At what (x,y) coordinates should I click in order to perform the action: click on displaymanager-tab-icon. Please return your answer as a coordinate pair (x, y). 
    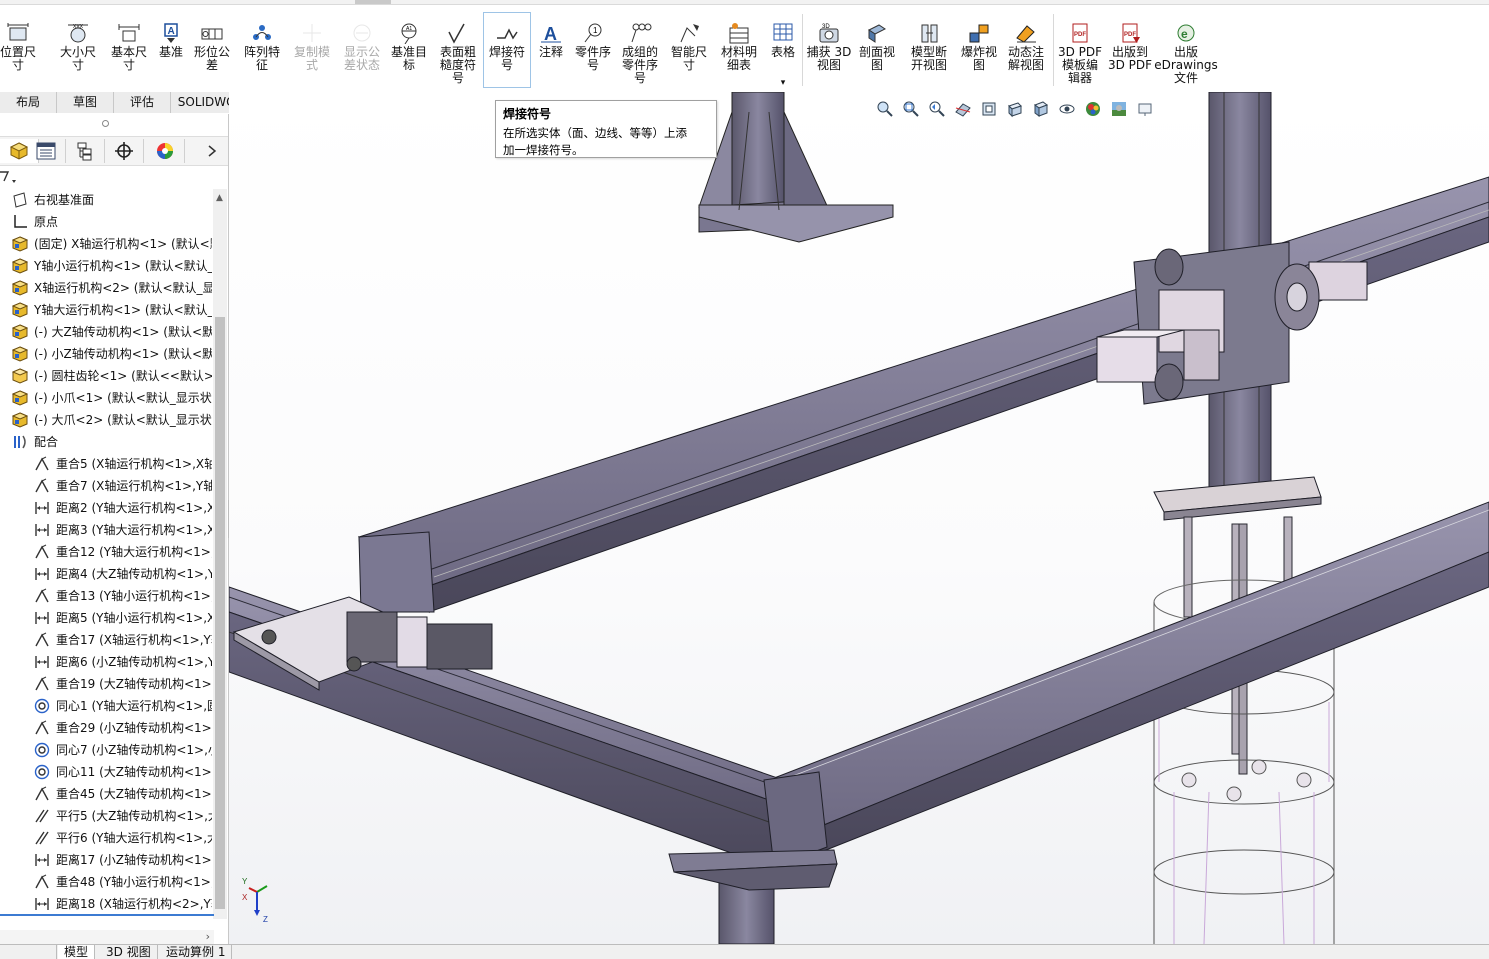
    Looking at the image, I should click on (165, 151).